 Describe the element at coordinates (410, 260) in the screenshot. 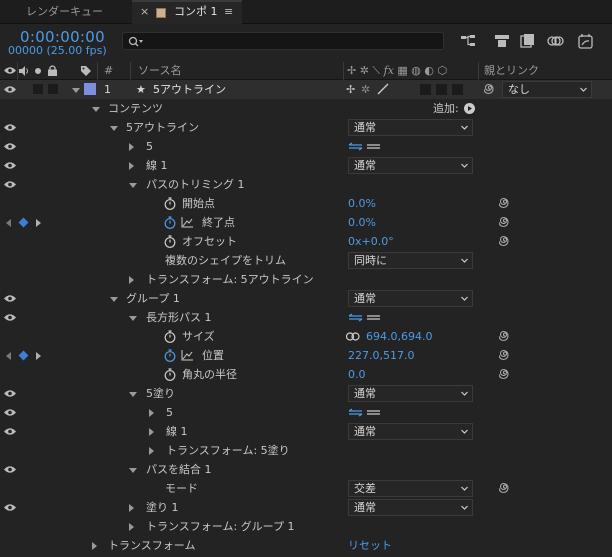

I see `trim-multiple-dropdown: 同時に` at that location.